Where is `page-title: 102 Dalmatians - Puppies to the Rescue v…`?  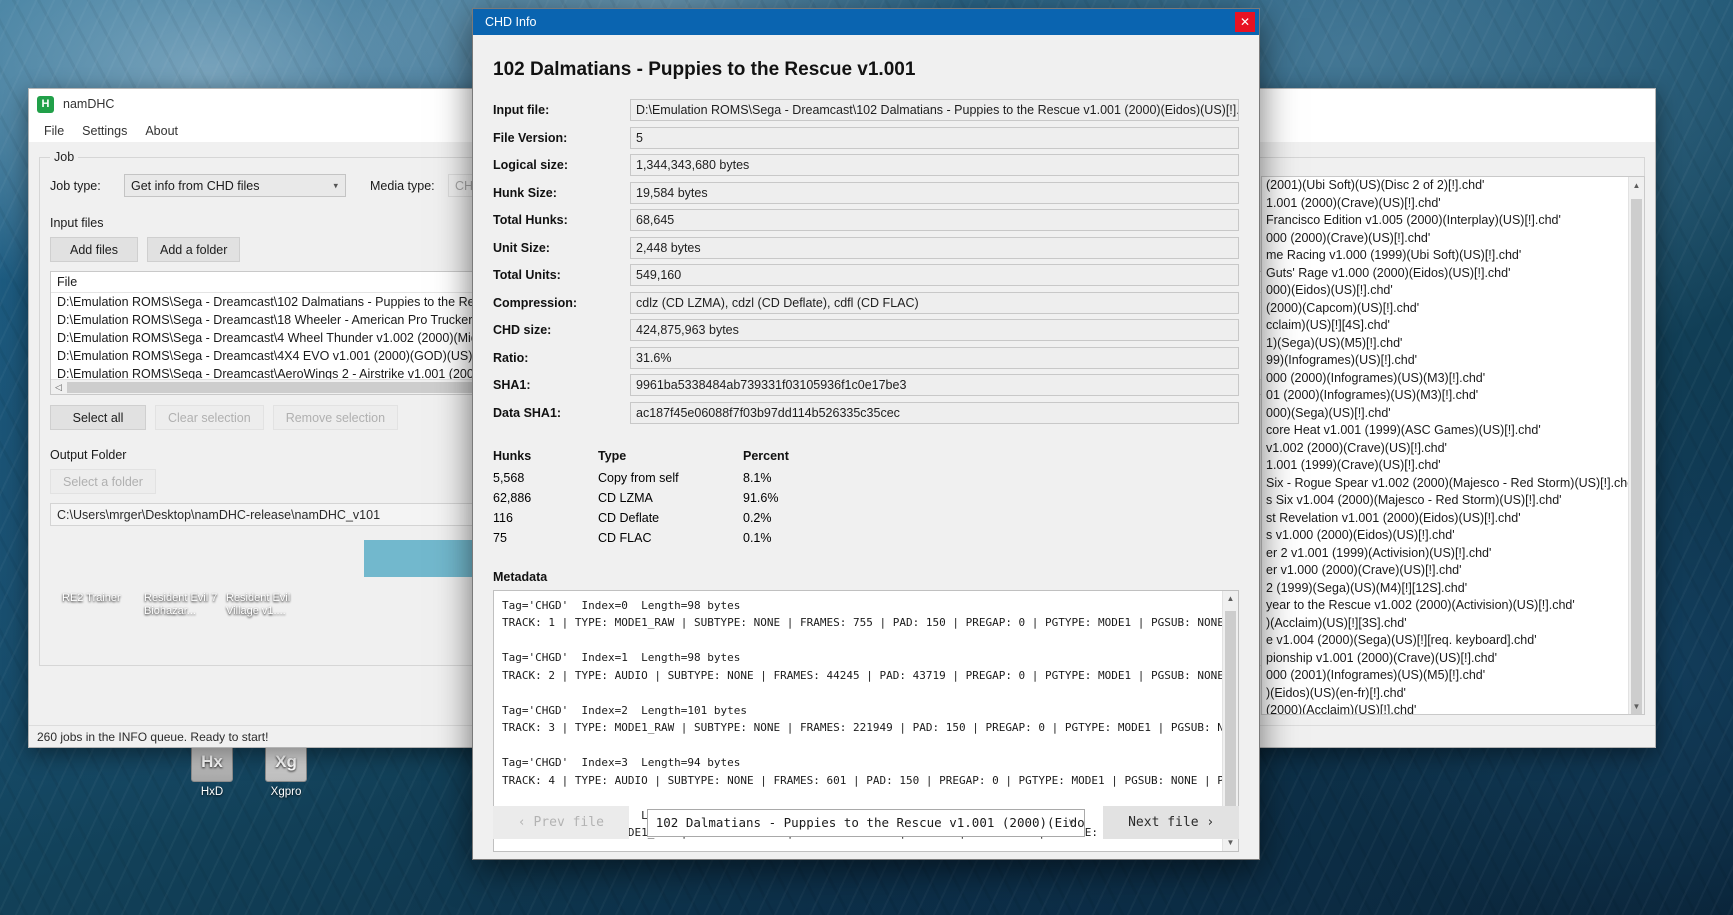
page-title: 102 Dalmatians - Puppies to the Rescue v… is located at coordinates (704, 69).